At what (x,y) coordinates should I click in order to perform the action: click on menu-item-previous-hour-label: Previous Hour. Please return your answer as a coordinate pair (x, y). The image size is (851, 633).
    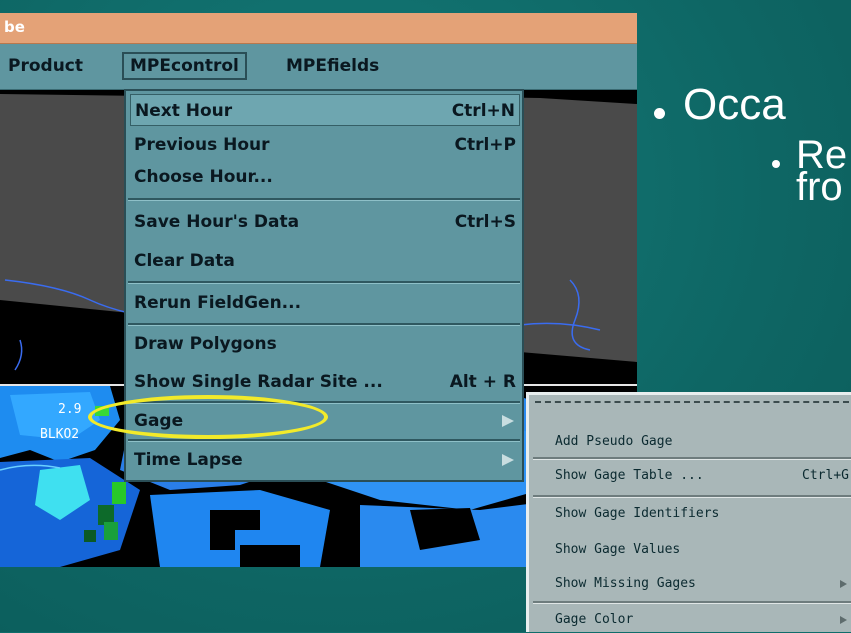
    Looking at the image, I should click on (202, 145).